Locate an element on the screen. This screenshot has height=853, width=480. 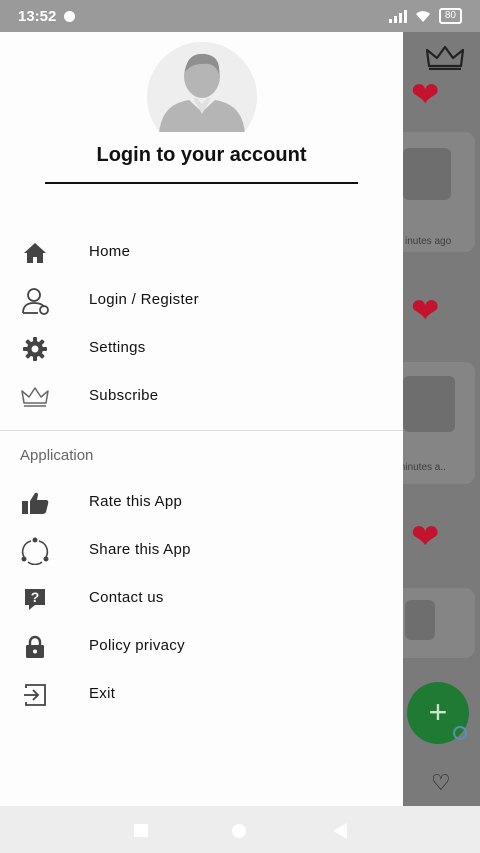
info-badge-icon is located at coordinates (460, 733).